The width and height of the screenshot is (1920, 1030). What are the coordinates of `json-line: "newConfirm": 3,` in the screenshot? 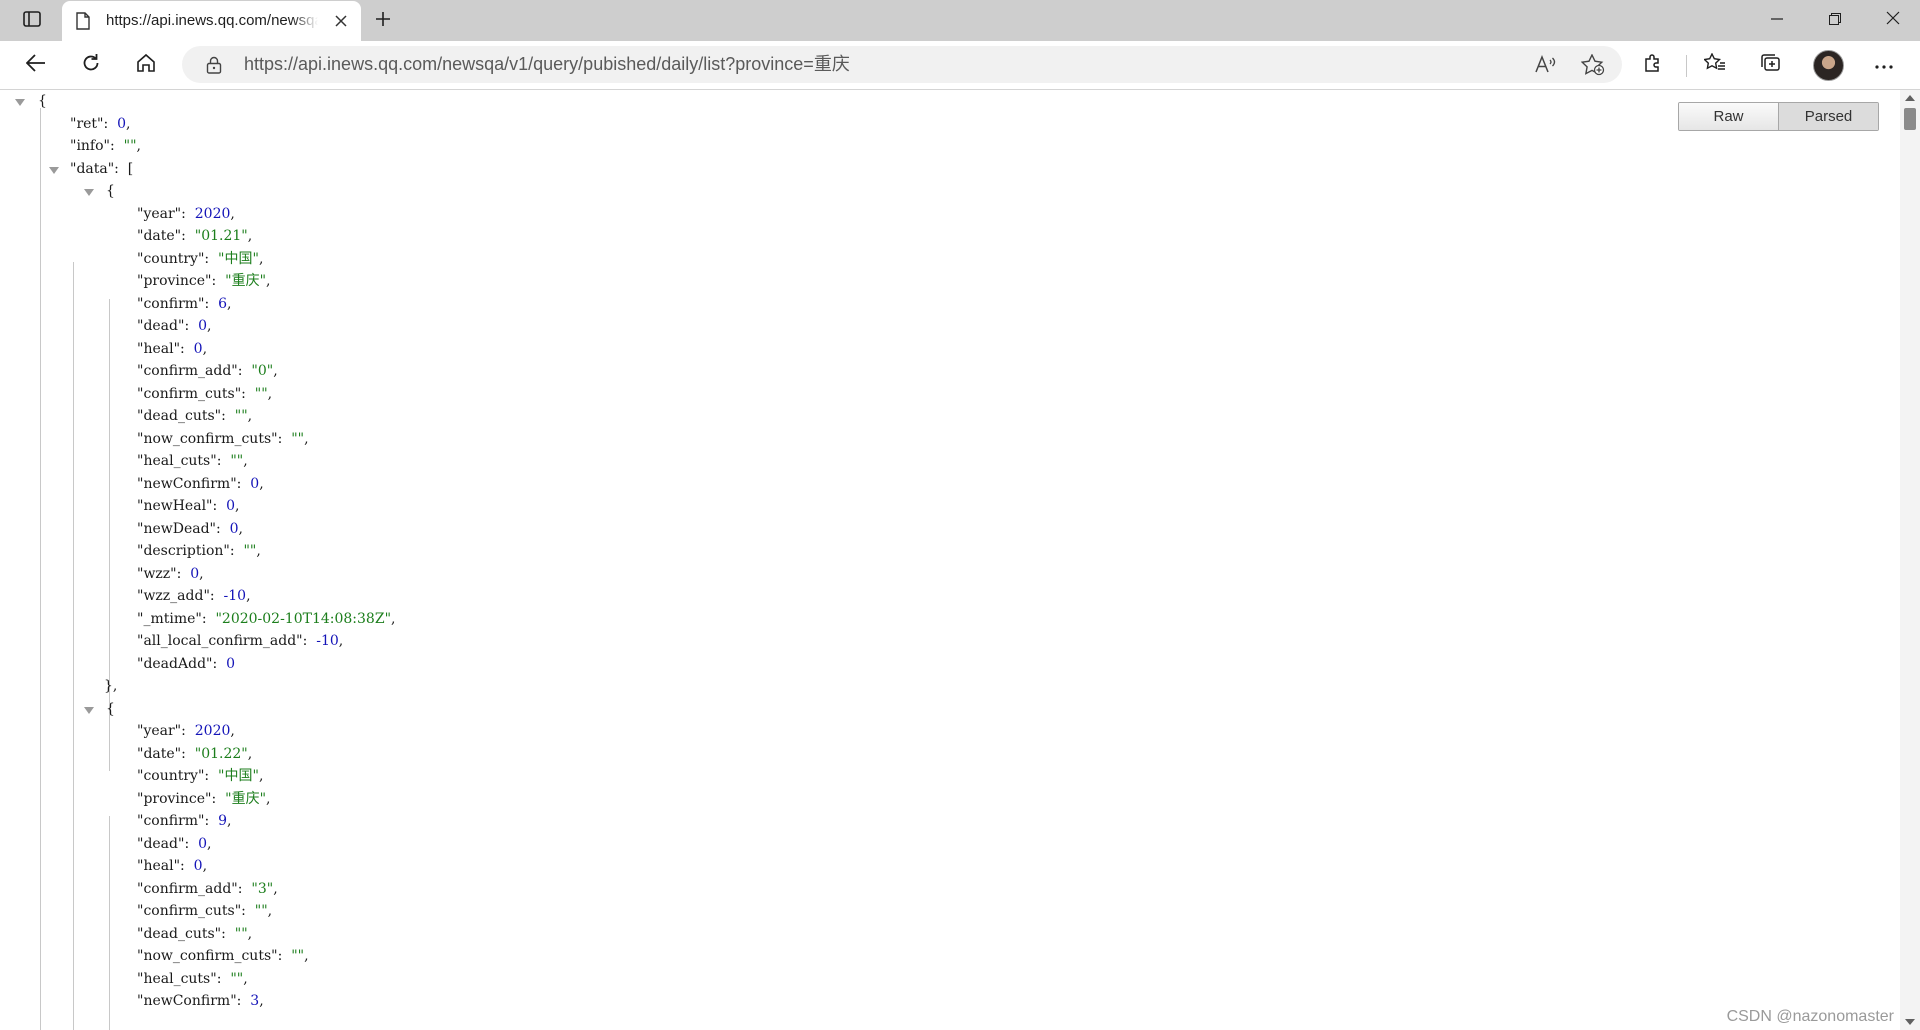 It's located at (200, 1001).